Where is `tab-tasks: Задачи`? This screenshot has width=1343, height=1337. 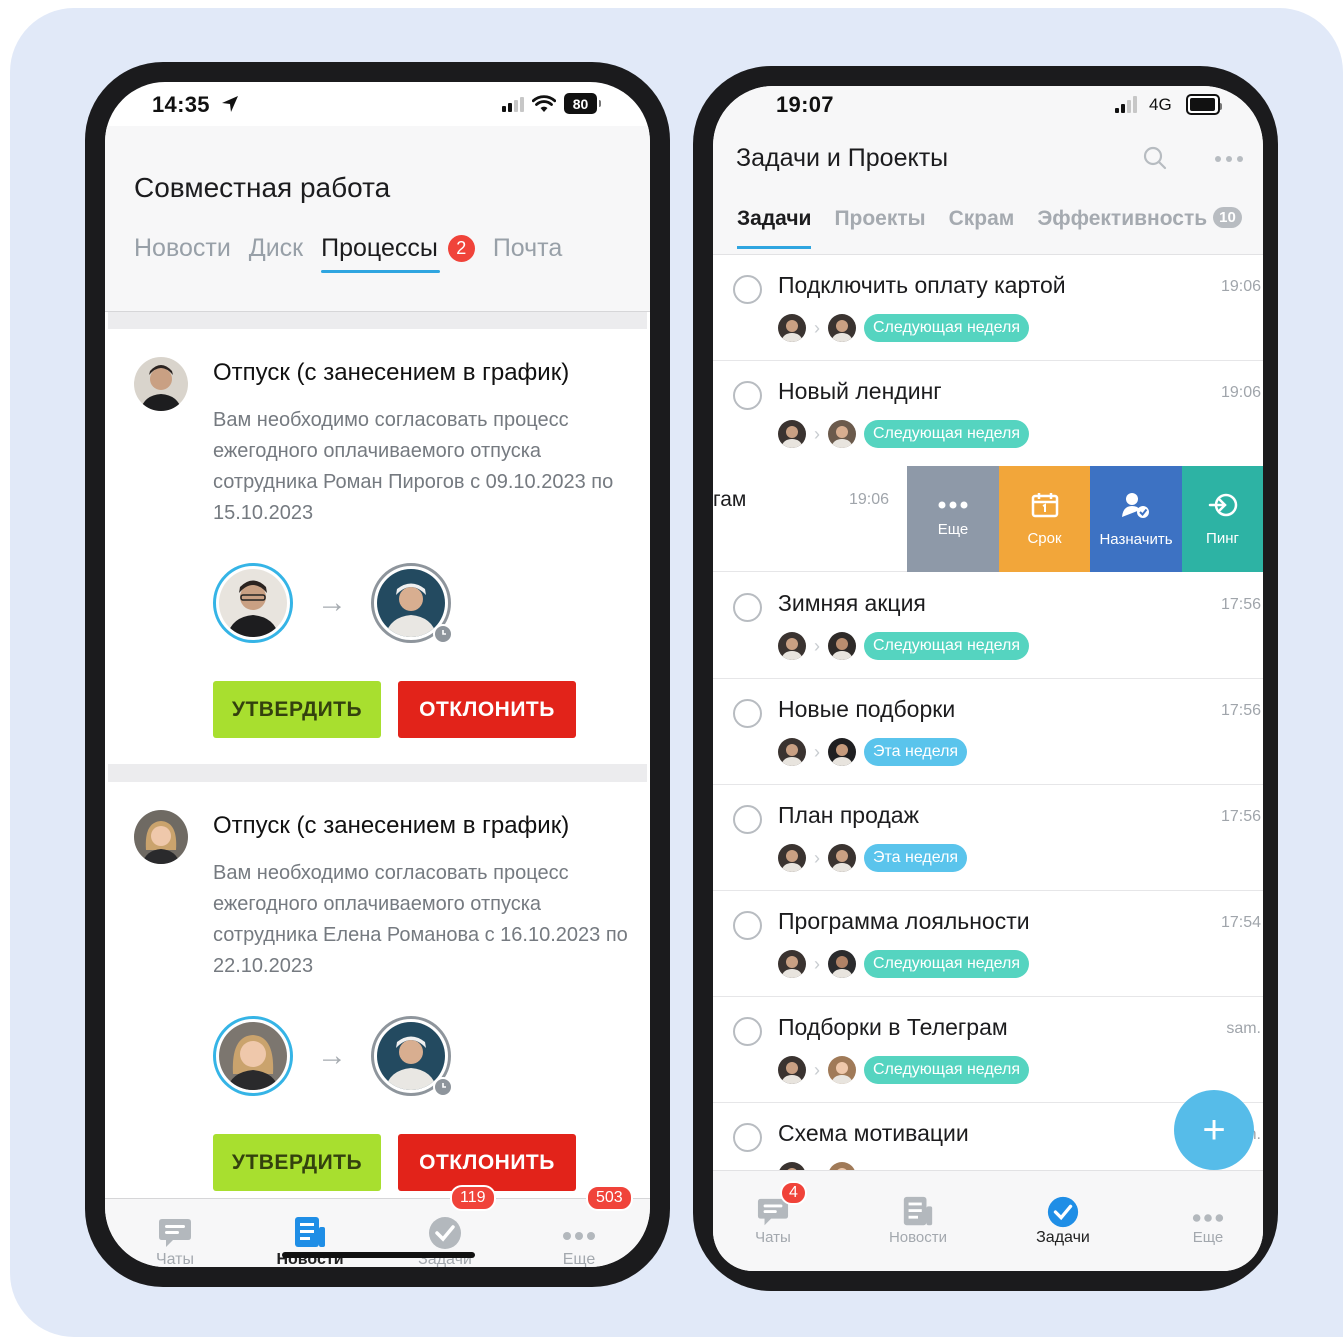
tab-tasks: Задачи is located at coordinates (774, 228).